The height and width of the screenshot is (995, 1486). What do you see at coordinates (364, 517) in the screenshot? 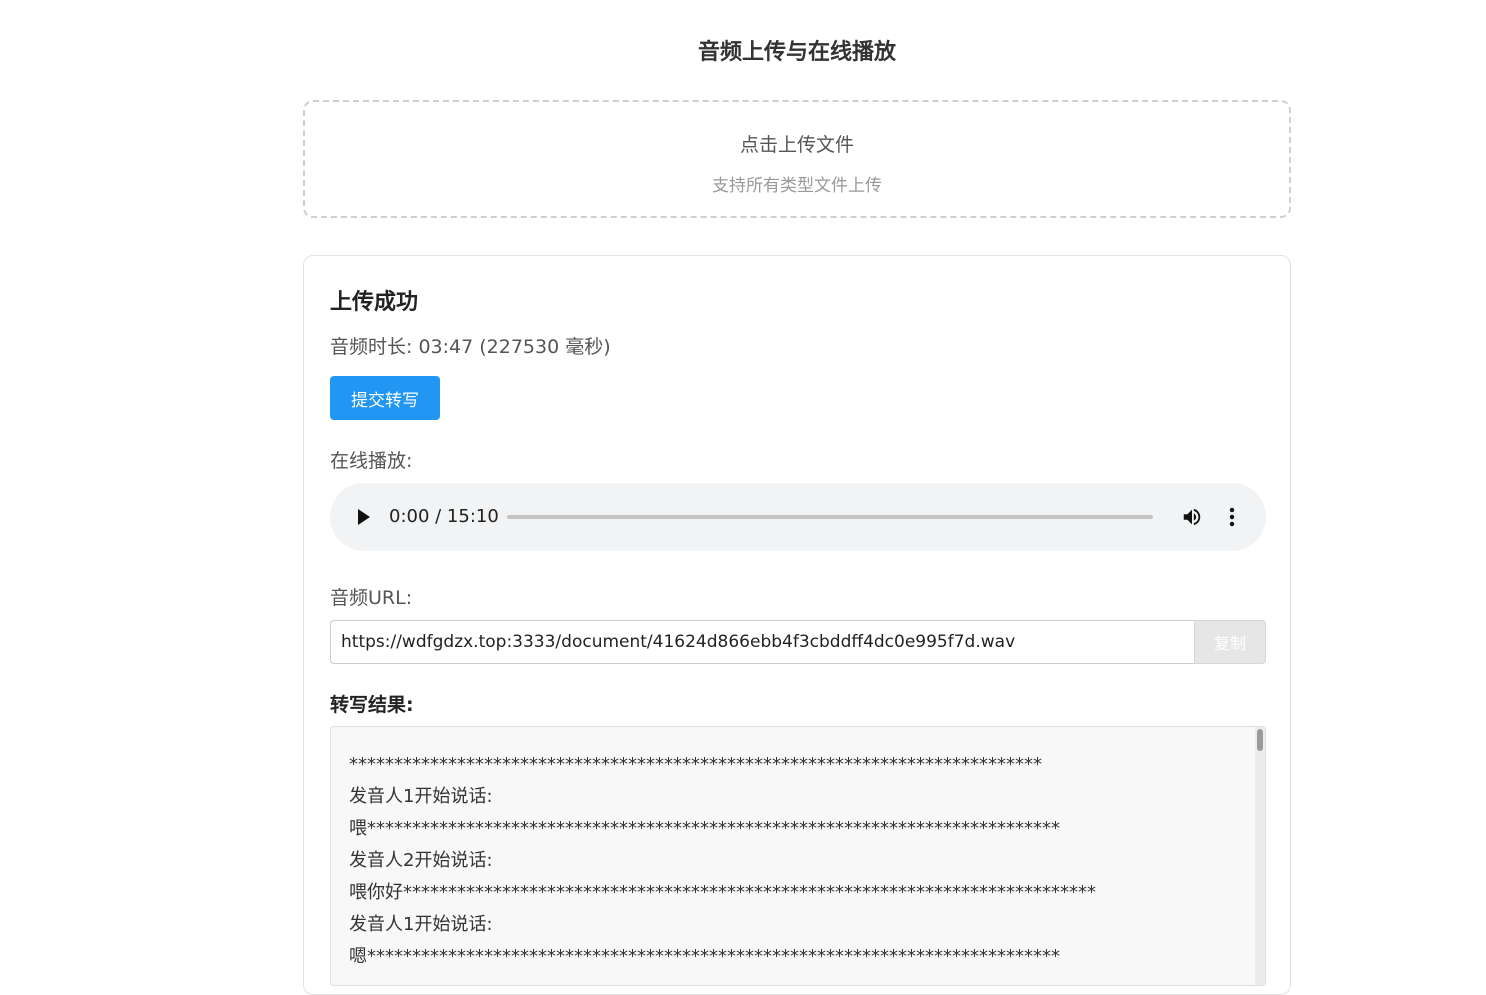
I see `play-icon` at bounding box center [364, 517].